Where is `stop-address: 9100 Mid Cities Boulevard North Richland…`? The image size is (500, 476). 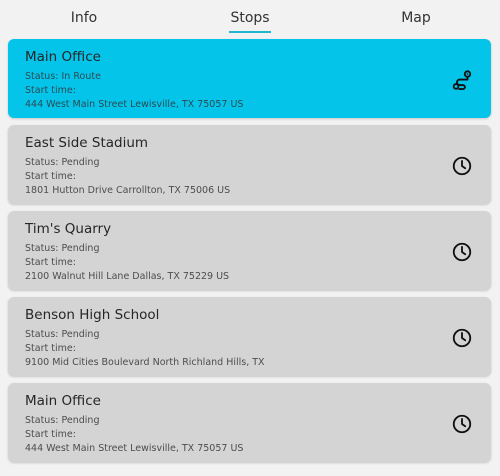
stop-address: 9100 Mid Cities Boulevard North Richland… is located at coordinates (145, 362).